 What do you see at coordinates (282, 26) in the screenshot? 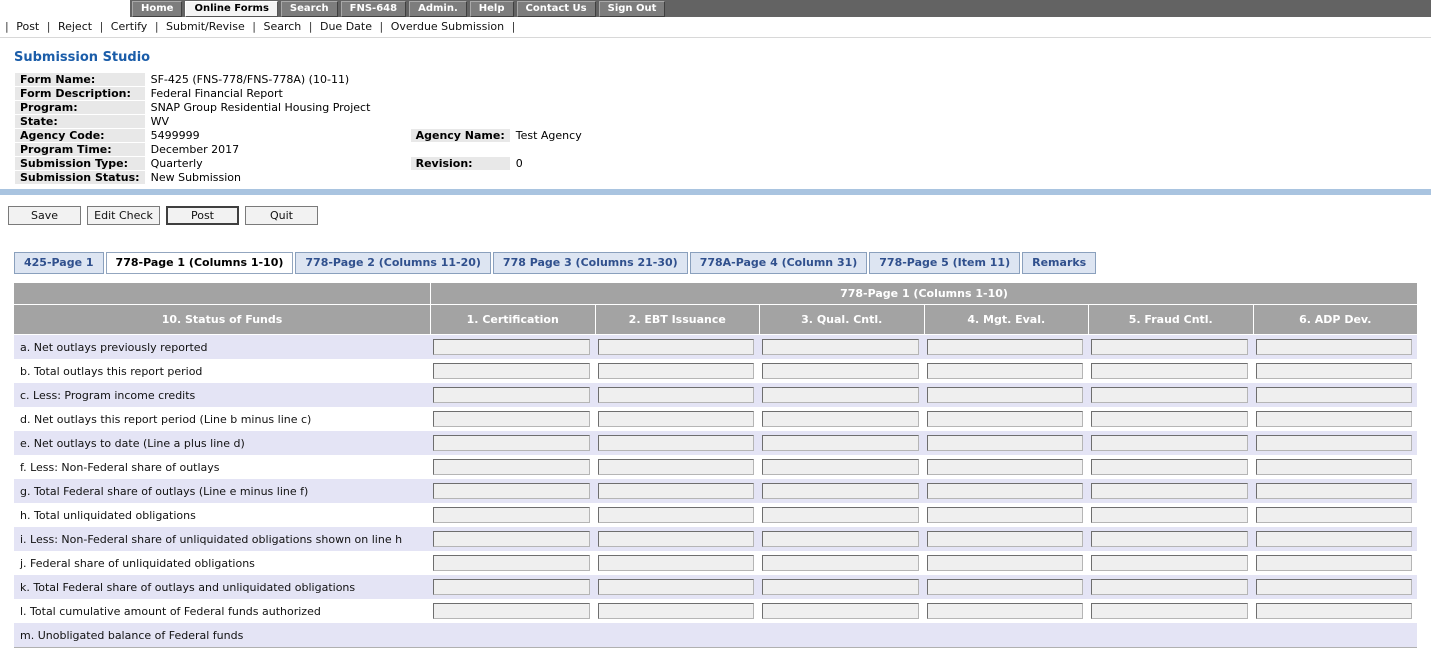
I see `link-search: Search` at bounding box center [282, 26].